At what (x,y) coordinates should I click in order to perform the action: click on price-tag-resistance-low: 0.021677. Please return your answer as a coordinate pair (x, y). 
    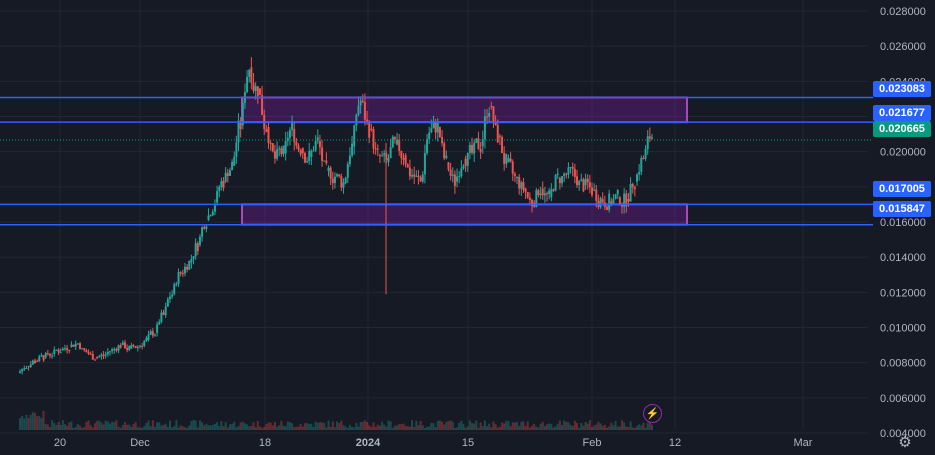
    Looking at the image, I should click on (902, 113).